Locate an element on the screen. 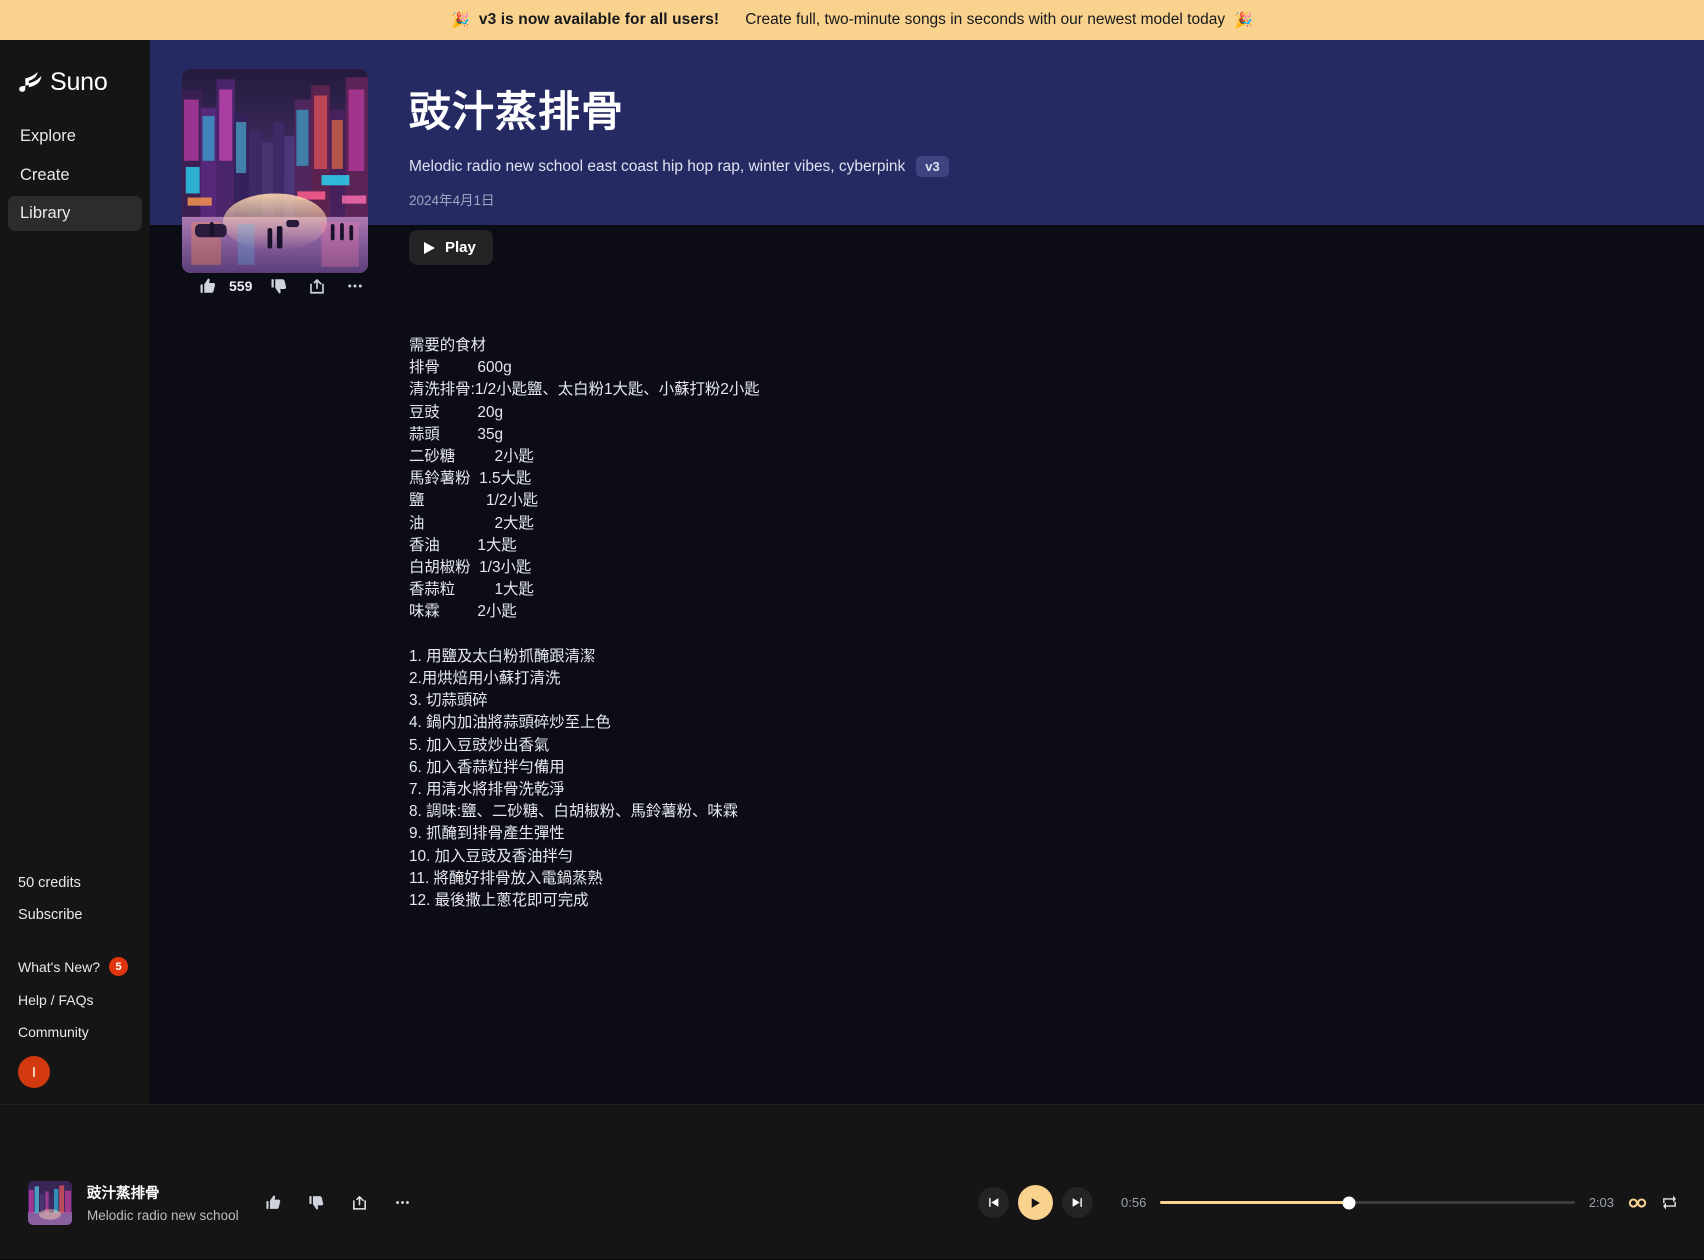  player-dislike-button is located at coordinates (316, 1202).